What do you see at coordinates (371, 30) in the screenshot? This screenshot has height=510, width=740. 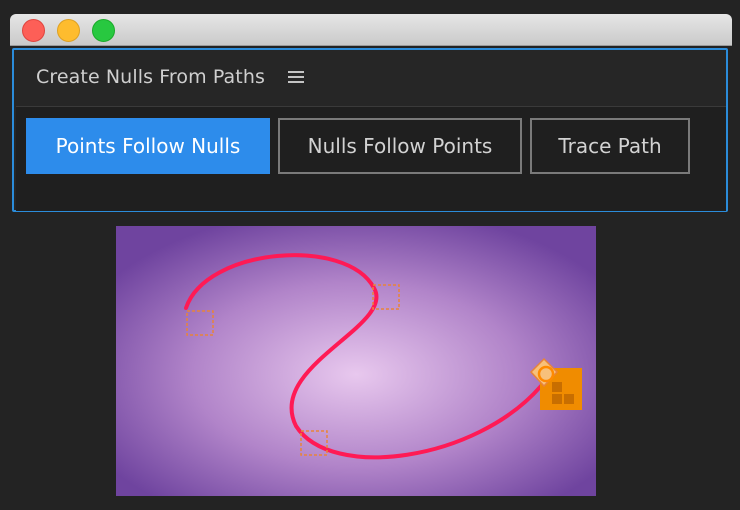 I see `window-titlebar` at bounding box center [371, 30].